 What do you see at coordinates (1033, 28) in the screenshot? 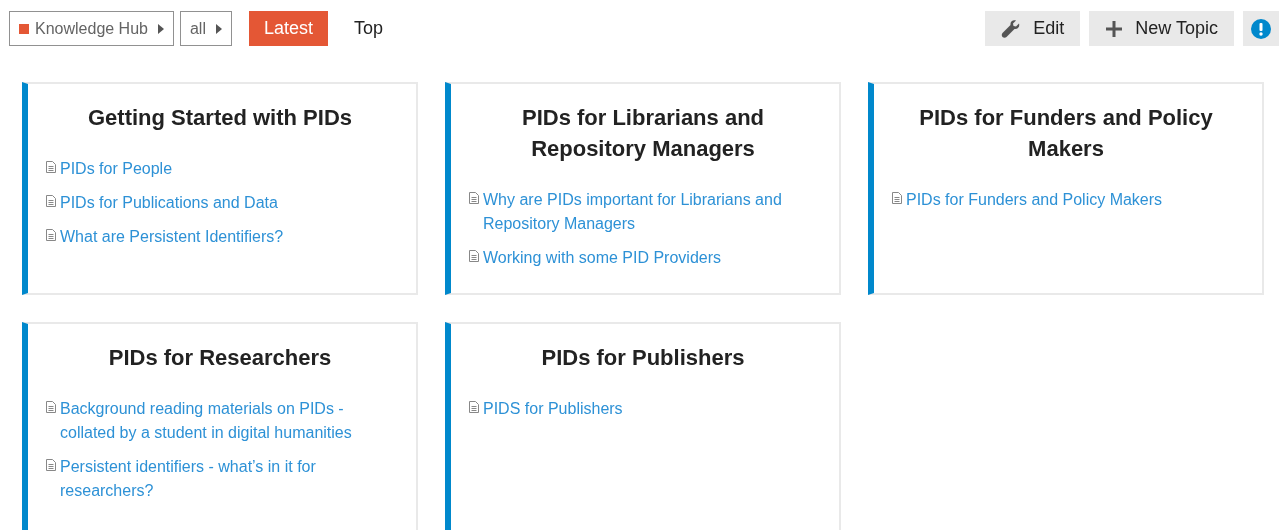
I see `edit-button: Edit` at bounding box center [1033, 28].